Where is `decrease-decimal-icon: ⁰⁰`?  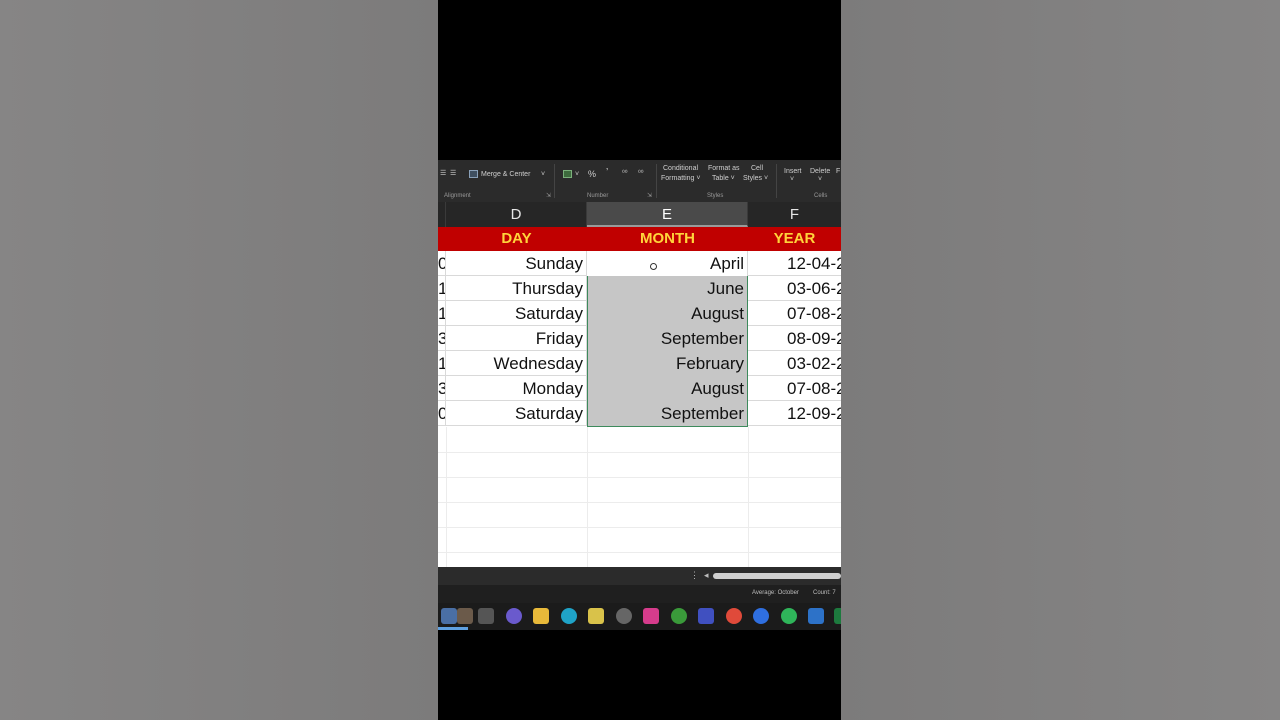
decrease-decimal-icon: ⁰⁰ is located at coordinates (641, 174).